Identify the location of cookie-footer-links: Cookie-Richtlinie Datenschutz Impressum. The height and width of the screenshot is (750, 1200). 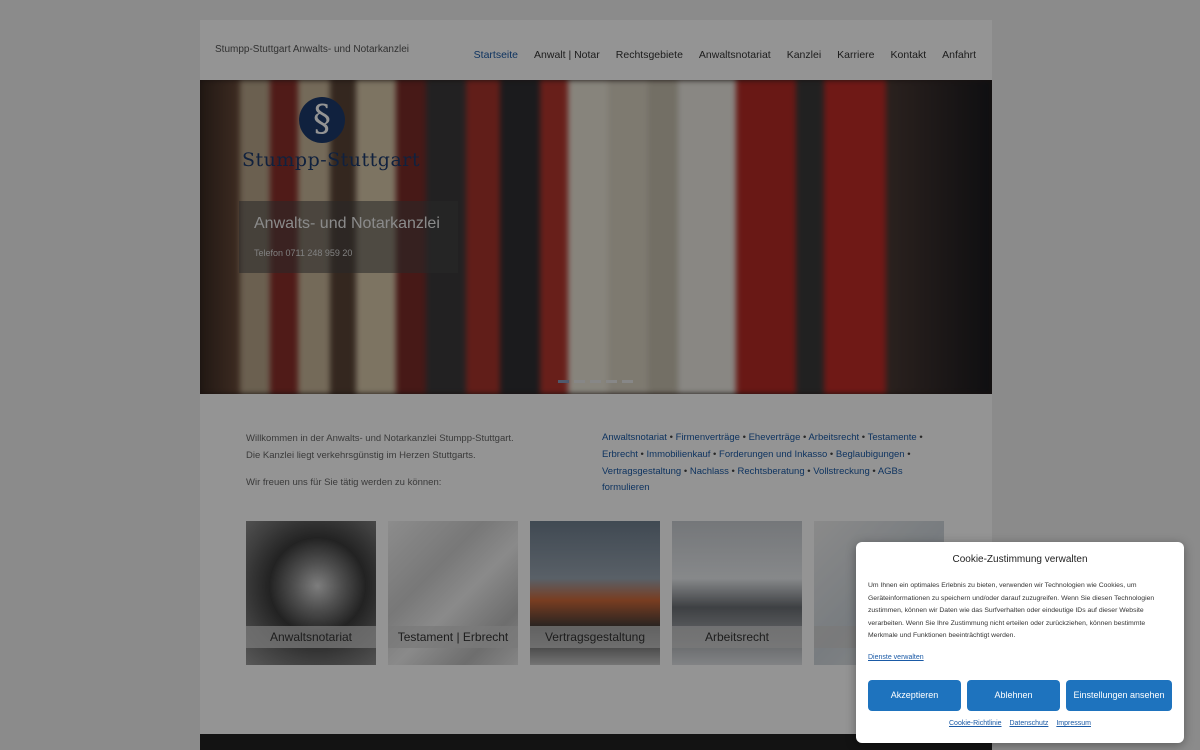
(1020, 723).